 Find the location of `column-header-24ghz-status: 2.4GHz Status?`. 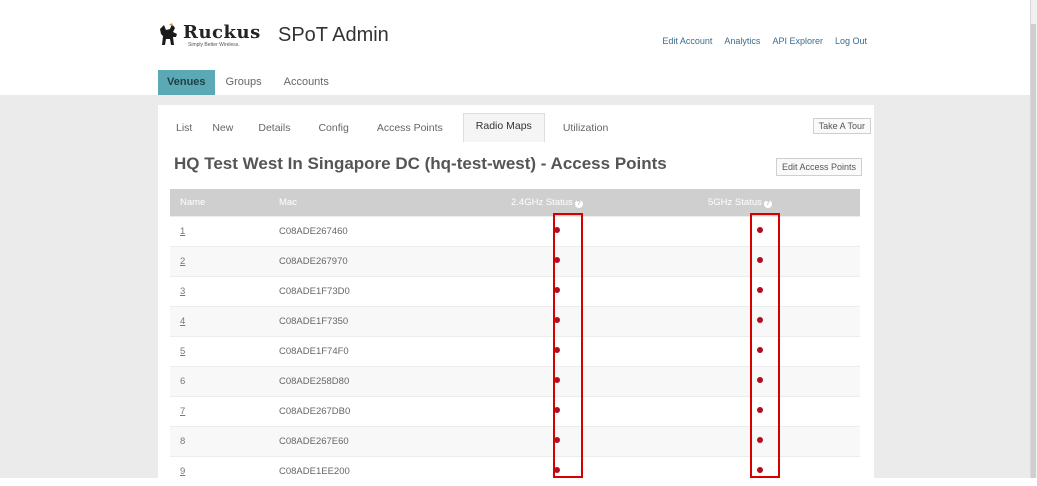

column-header-24ghz-status: 2.4GHz Status? is located at coordinates (602, 203).